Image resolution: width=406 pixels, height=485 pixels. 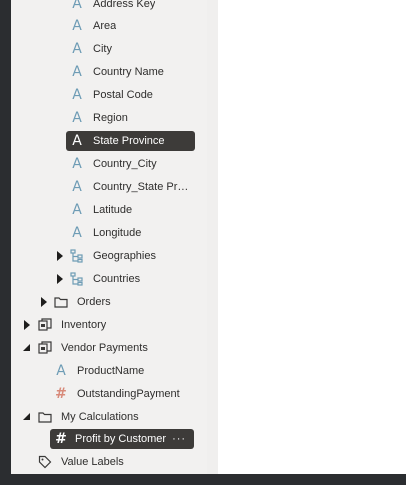 What do you see at coordinates (133, 256) in the screenshot?
I see `tree-item-geographies: Geographies` at bounding box center [133, 256].